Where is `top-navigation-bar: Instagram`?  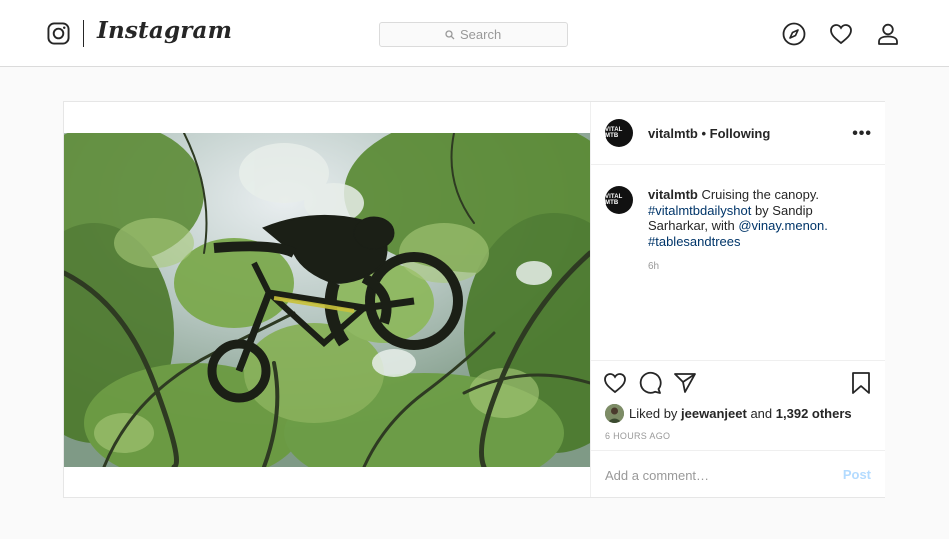 top-navigation-bar: Instagram is located at coordinates (474, 33).